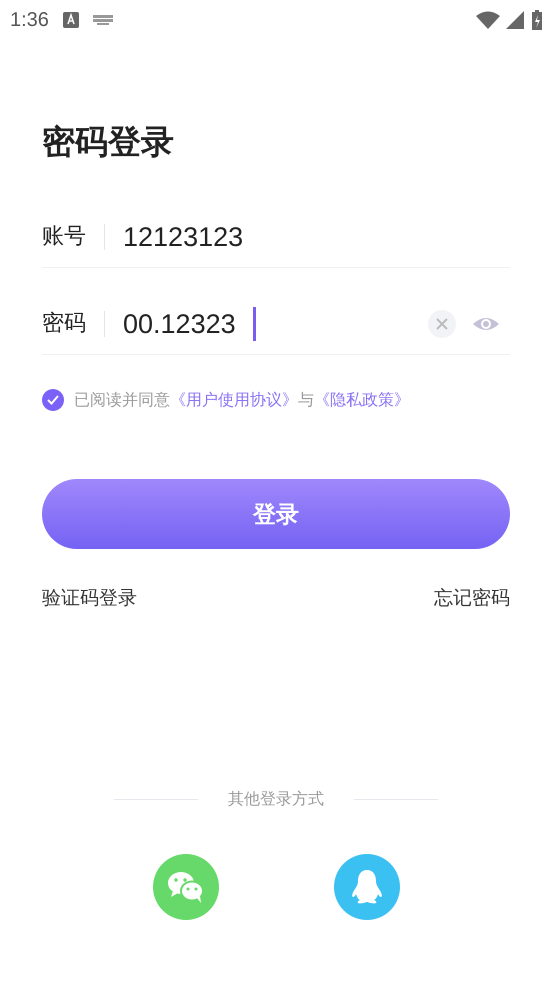 The image size is (552, 981). What do you see at coordinates (102, 20) in the screenshot?
I see `keyboard-icon` at bounding box center [102, 20].